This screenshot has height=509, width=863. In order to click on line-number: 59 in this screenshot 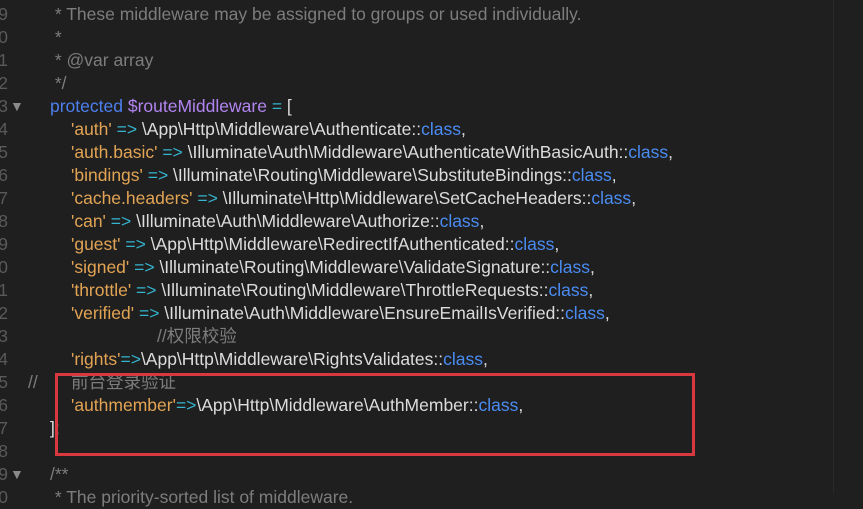, I will do `click(4, 244)`.